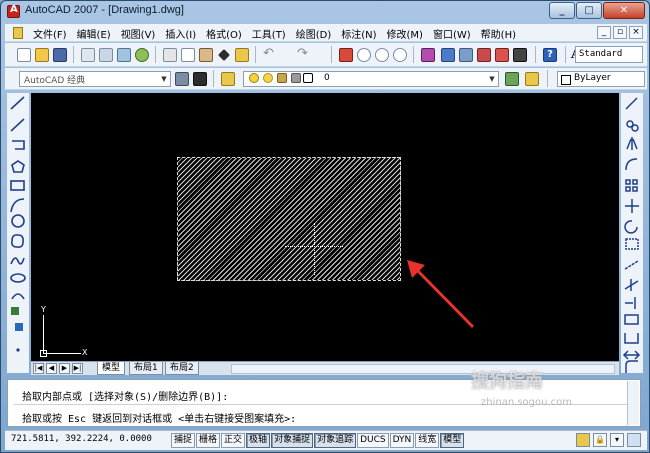  I want to click on next-tab-button: ▶, so click(64, 368).